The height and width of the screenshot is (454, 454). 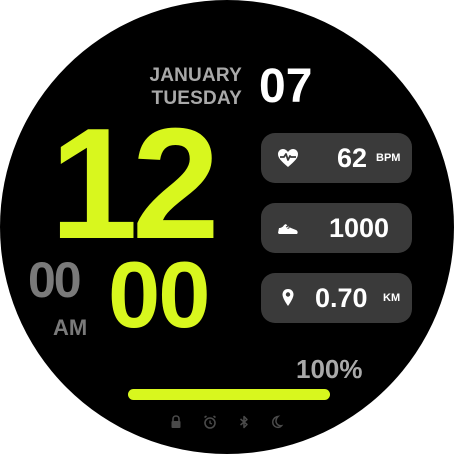 What do you see at coordinates (288, 297) in the screenshot?
I see `location-pin-icon` at bounding box center [288, 297].